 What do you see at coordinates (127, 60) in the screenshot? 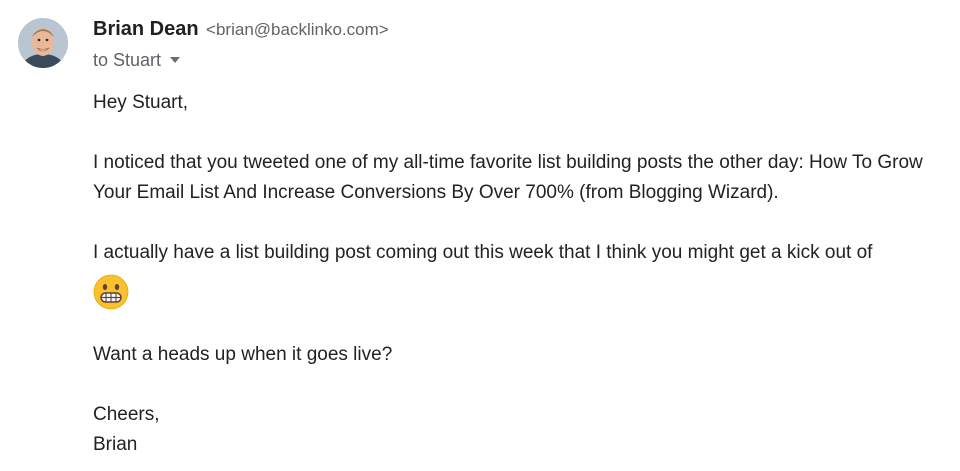
I see `recipient-text: to Stuart` at bounding box center [127, 60].